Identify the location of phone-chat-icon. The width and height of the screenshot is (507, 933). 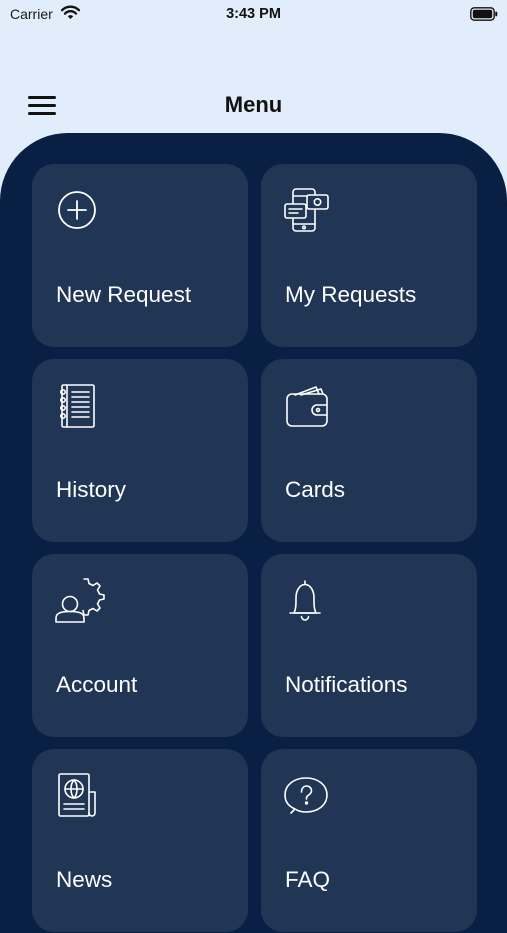
(308, 211).